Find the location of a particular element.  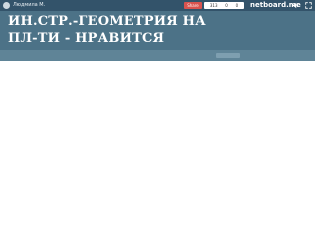

user-profile: Людмила М. is located at coordinates (24, 5).